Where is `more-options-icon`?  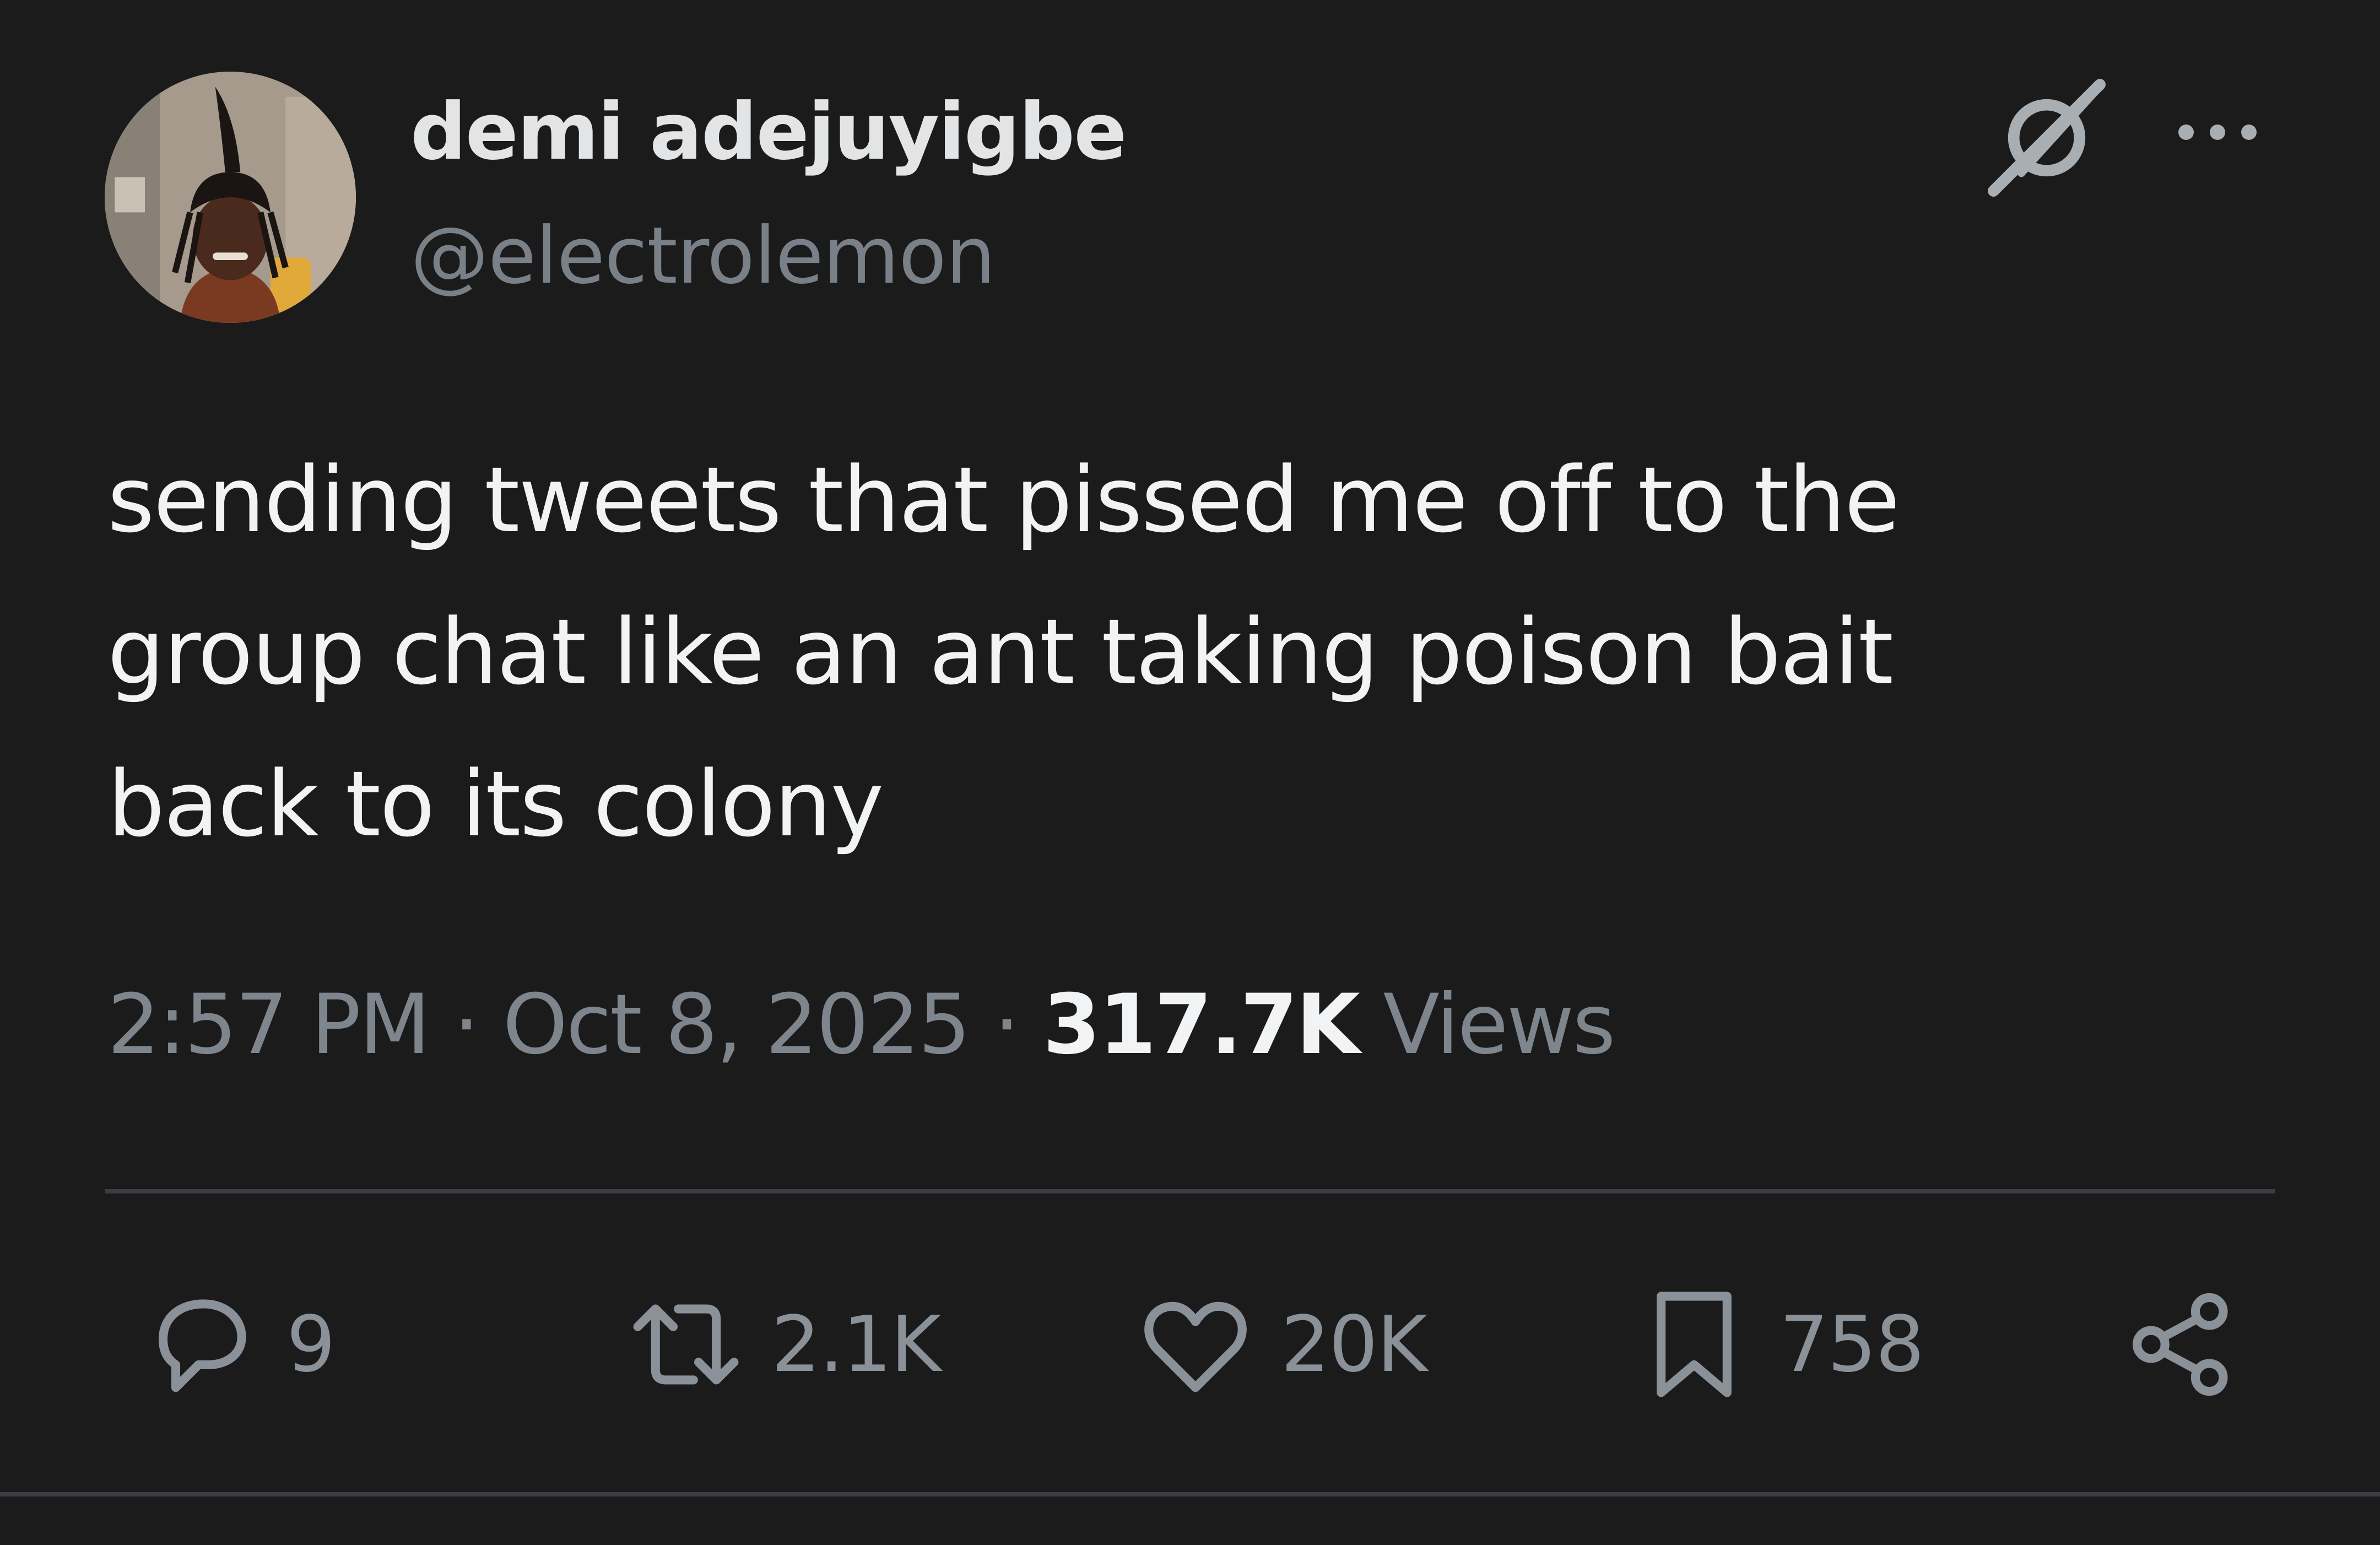
more-options-icon is located at coordinates (2217, 132).